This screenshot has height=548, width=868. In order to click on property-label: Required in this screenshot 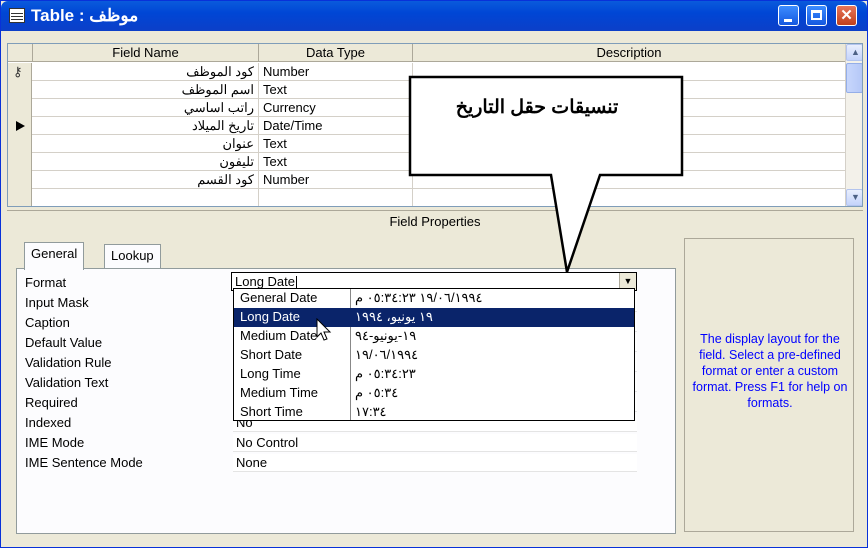, I will do `click(51, 402)`.